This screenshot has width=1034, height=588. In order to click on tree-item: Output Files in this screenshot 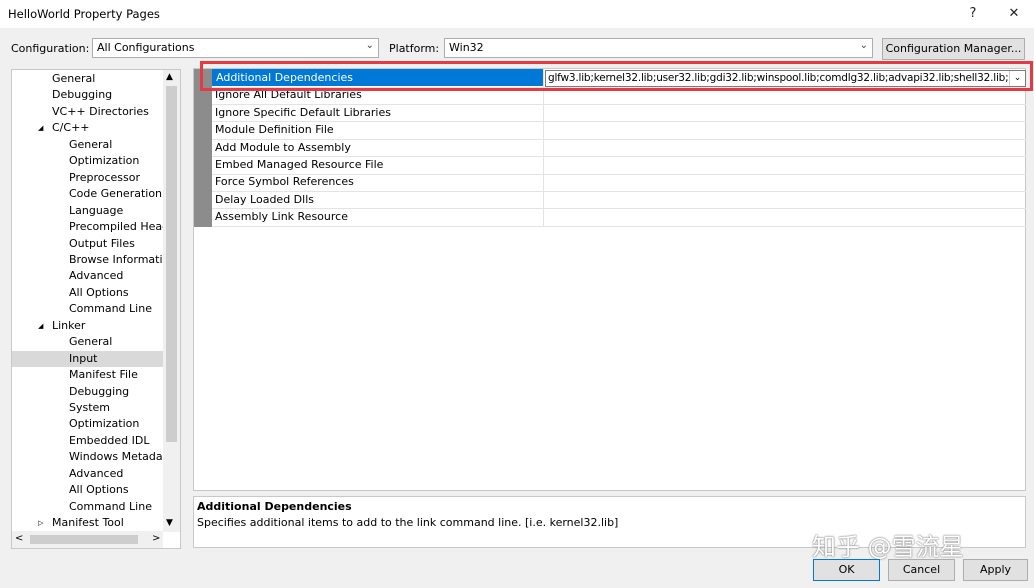, I will do `click(88, 244)`.